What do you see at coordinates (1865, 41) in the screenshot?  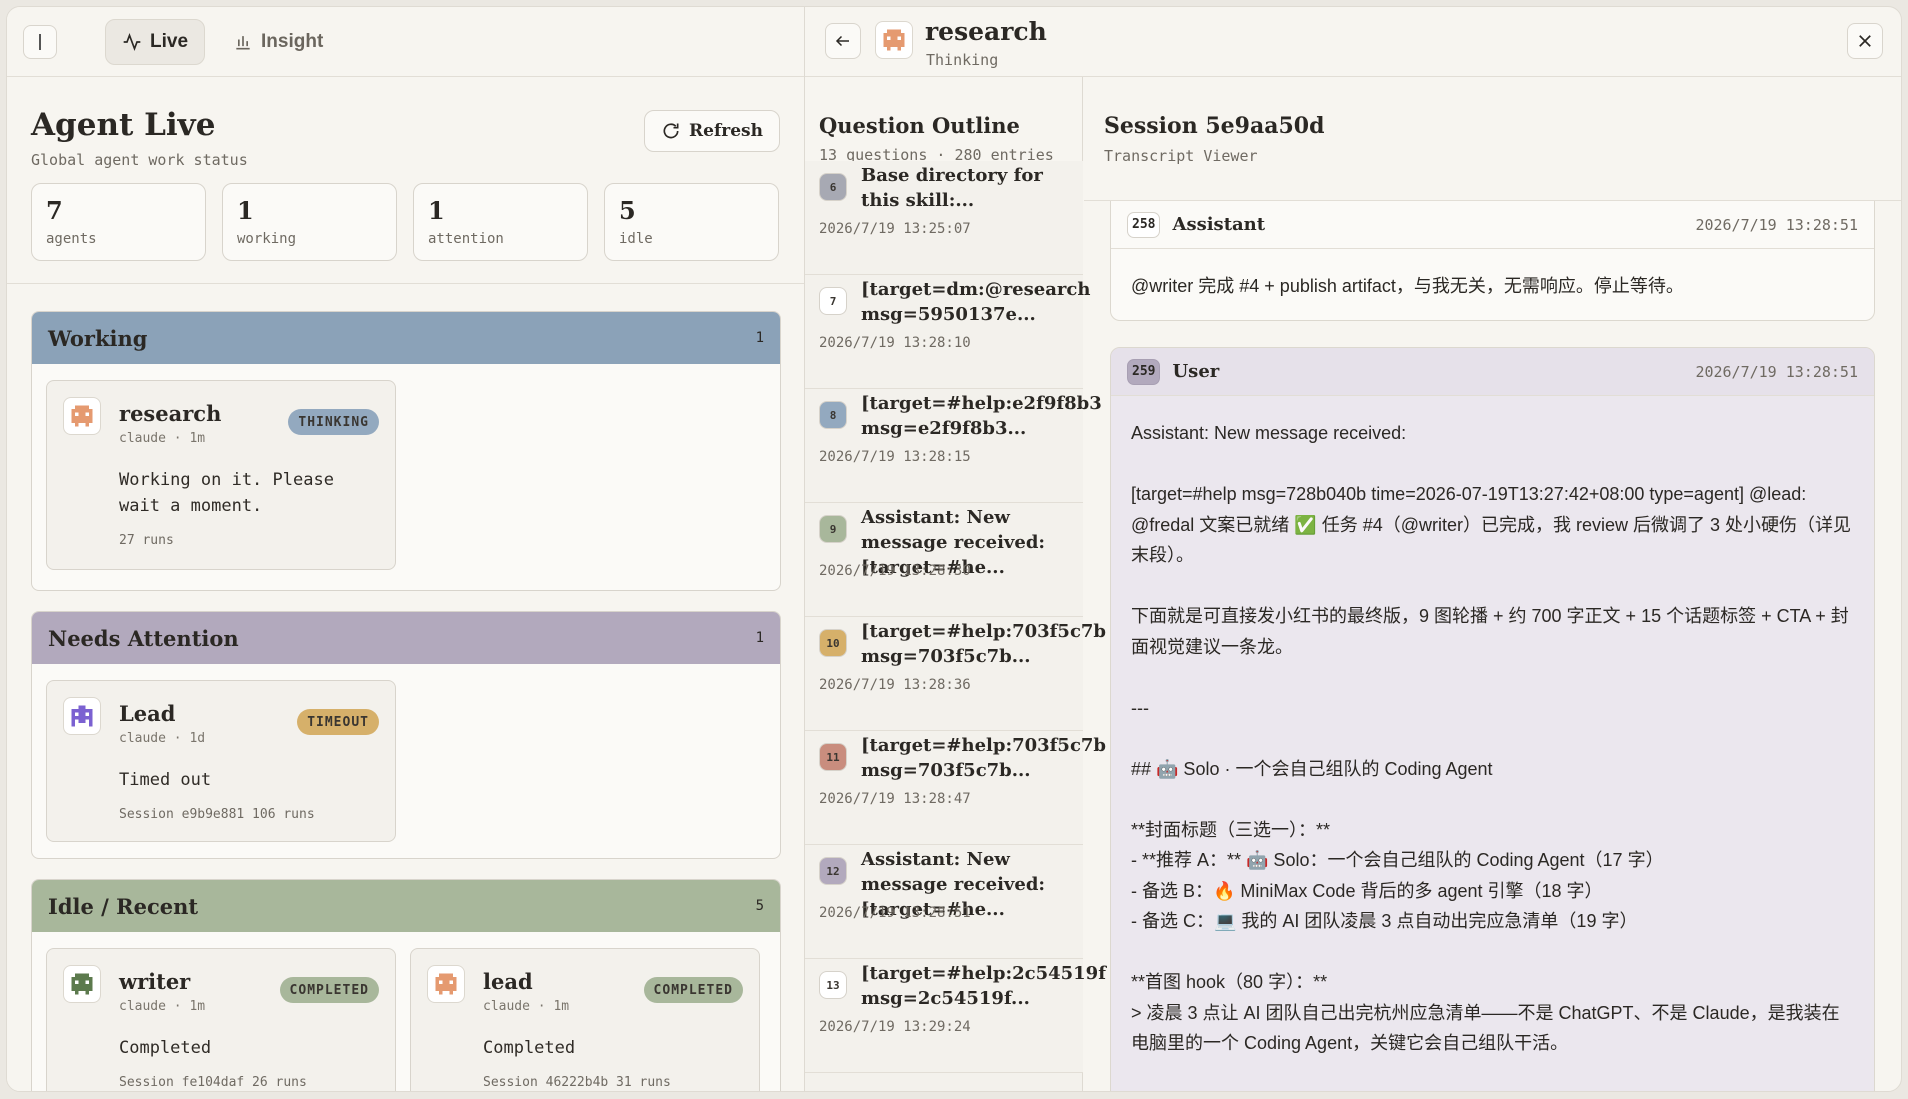 I see `close-button` at bounding box center [1865, 41].